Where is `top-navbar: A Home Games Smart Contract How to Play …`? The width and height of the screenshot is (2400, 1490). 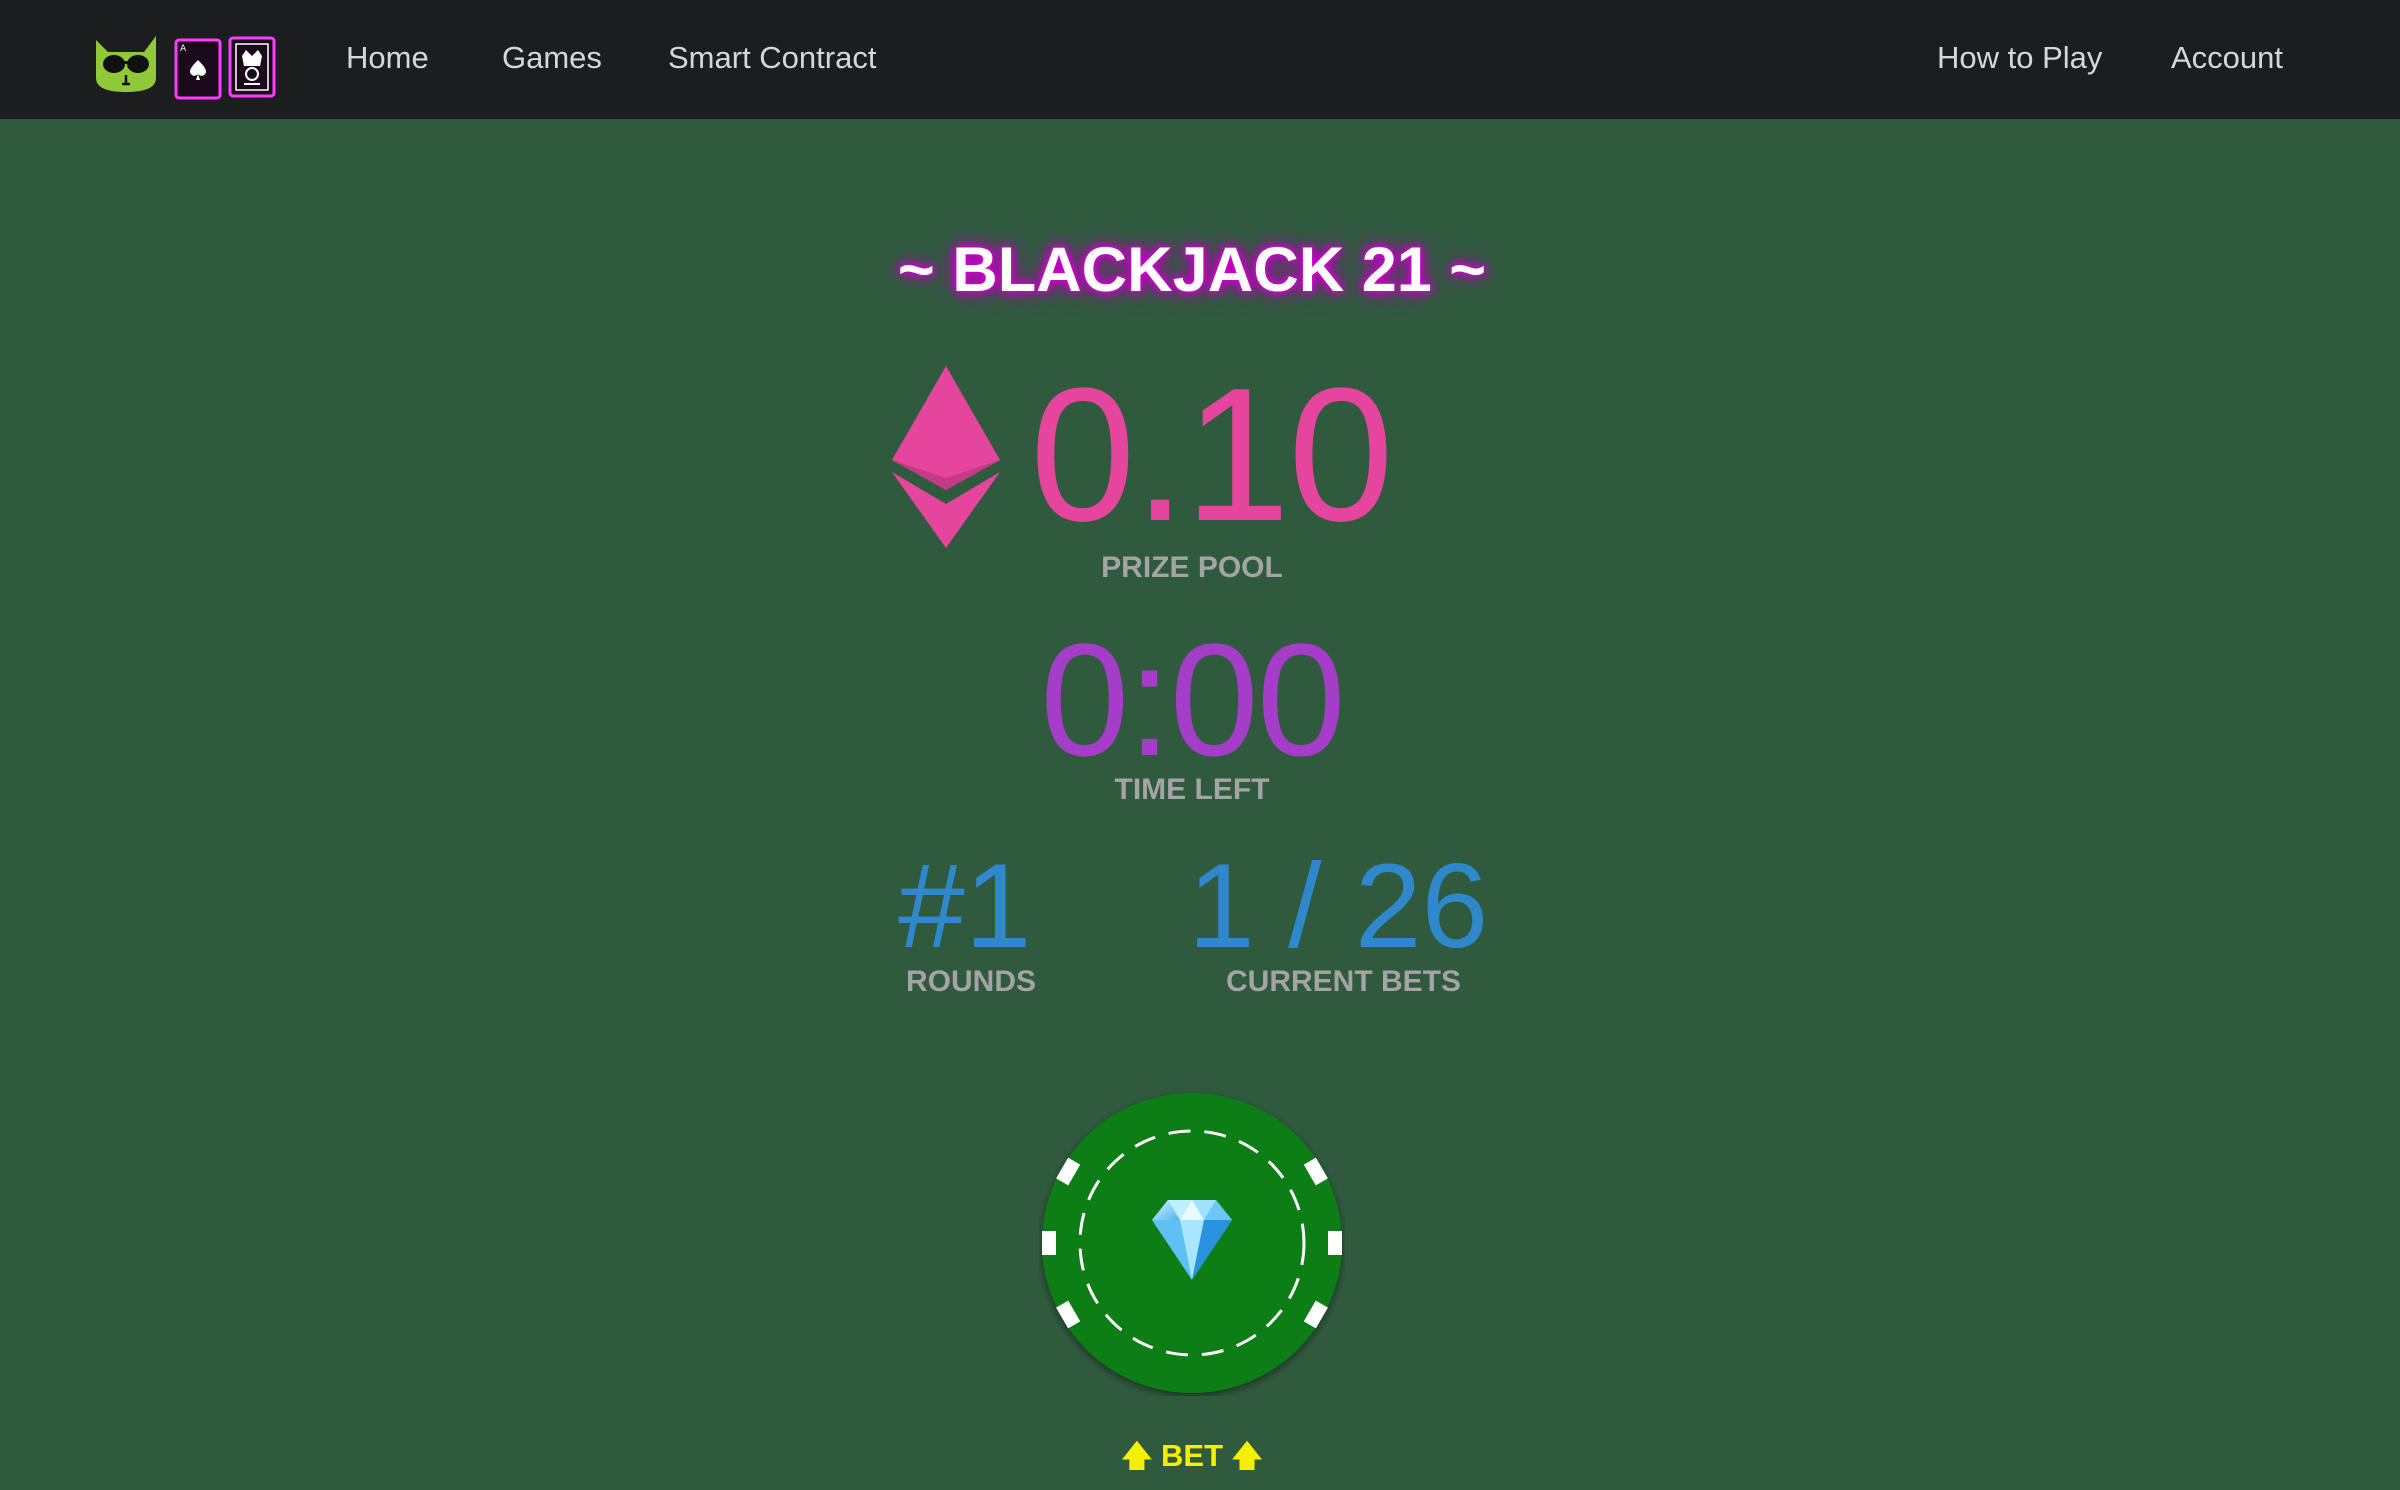 top-navbar: A Home Games Smart Contract How to Play … is located at coordinates (1200, 59).